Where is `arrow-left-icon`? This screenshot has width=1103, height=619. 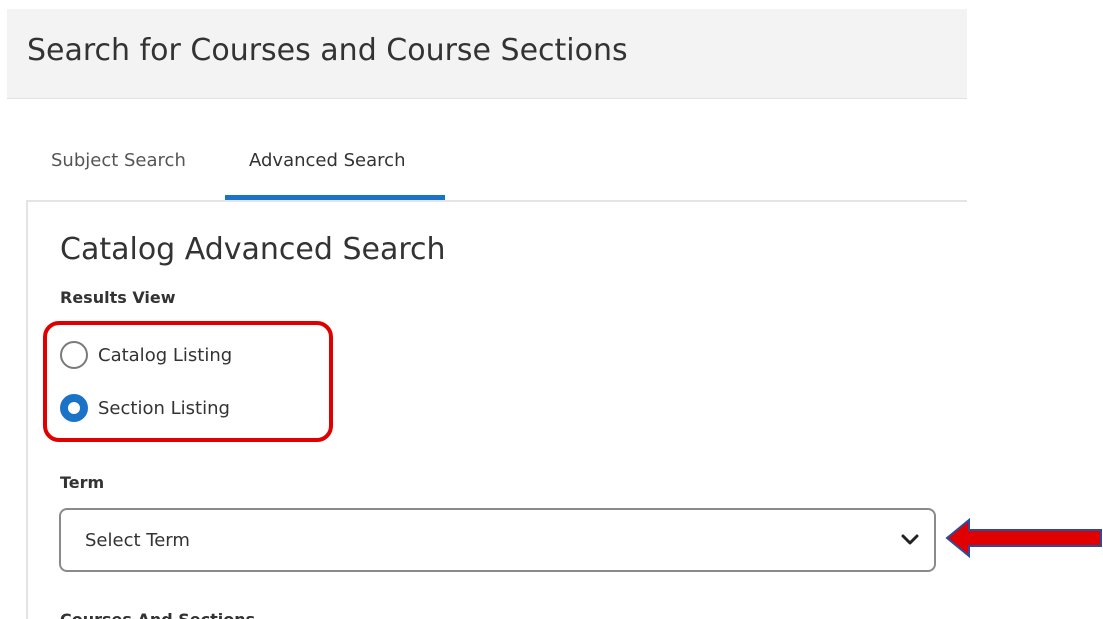
arrow-left-icon is located at coordinates (1023, 538).